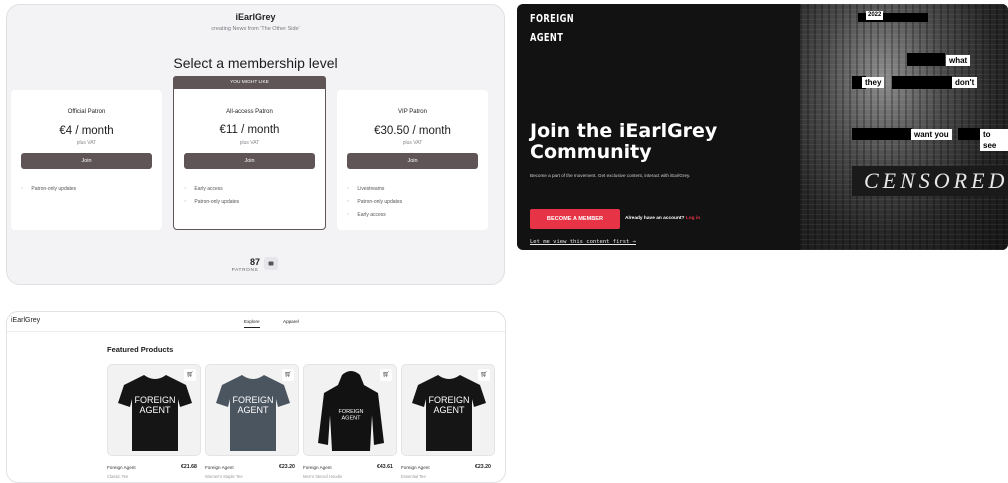 The image size is (1008, 483). I want to click on benefit-list: Early access Patron-only updates, so click(211, 195).